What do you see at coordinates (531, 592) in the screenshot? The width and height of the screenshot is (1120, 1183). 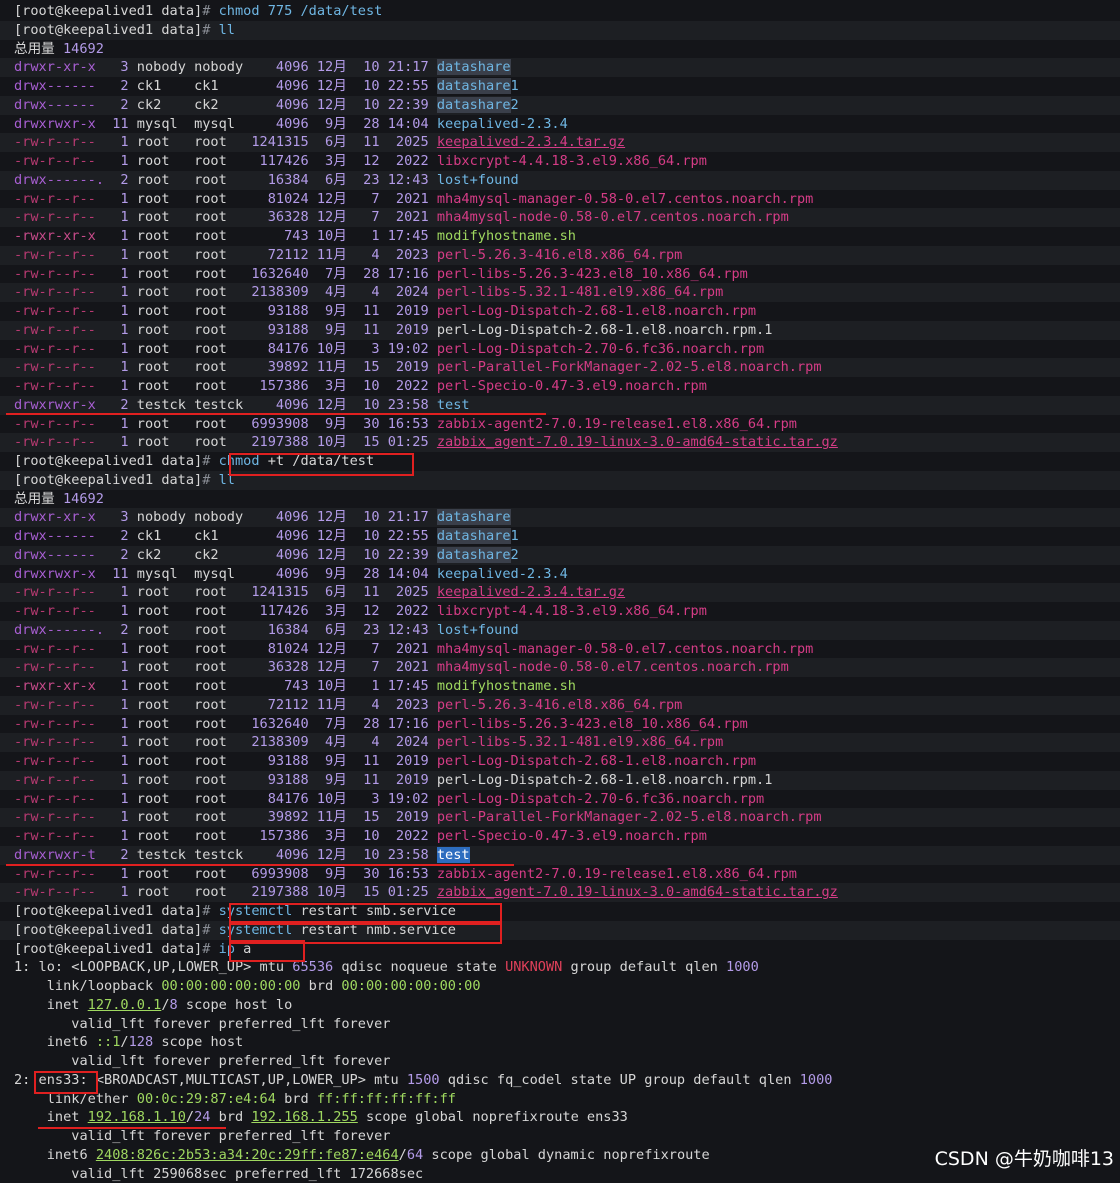 I see `terminal-text-arch: keepalived-2.3.4.tar.gz` at bounding box center [531, 592].